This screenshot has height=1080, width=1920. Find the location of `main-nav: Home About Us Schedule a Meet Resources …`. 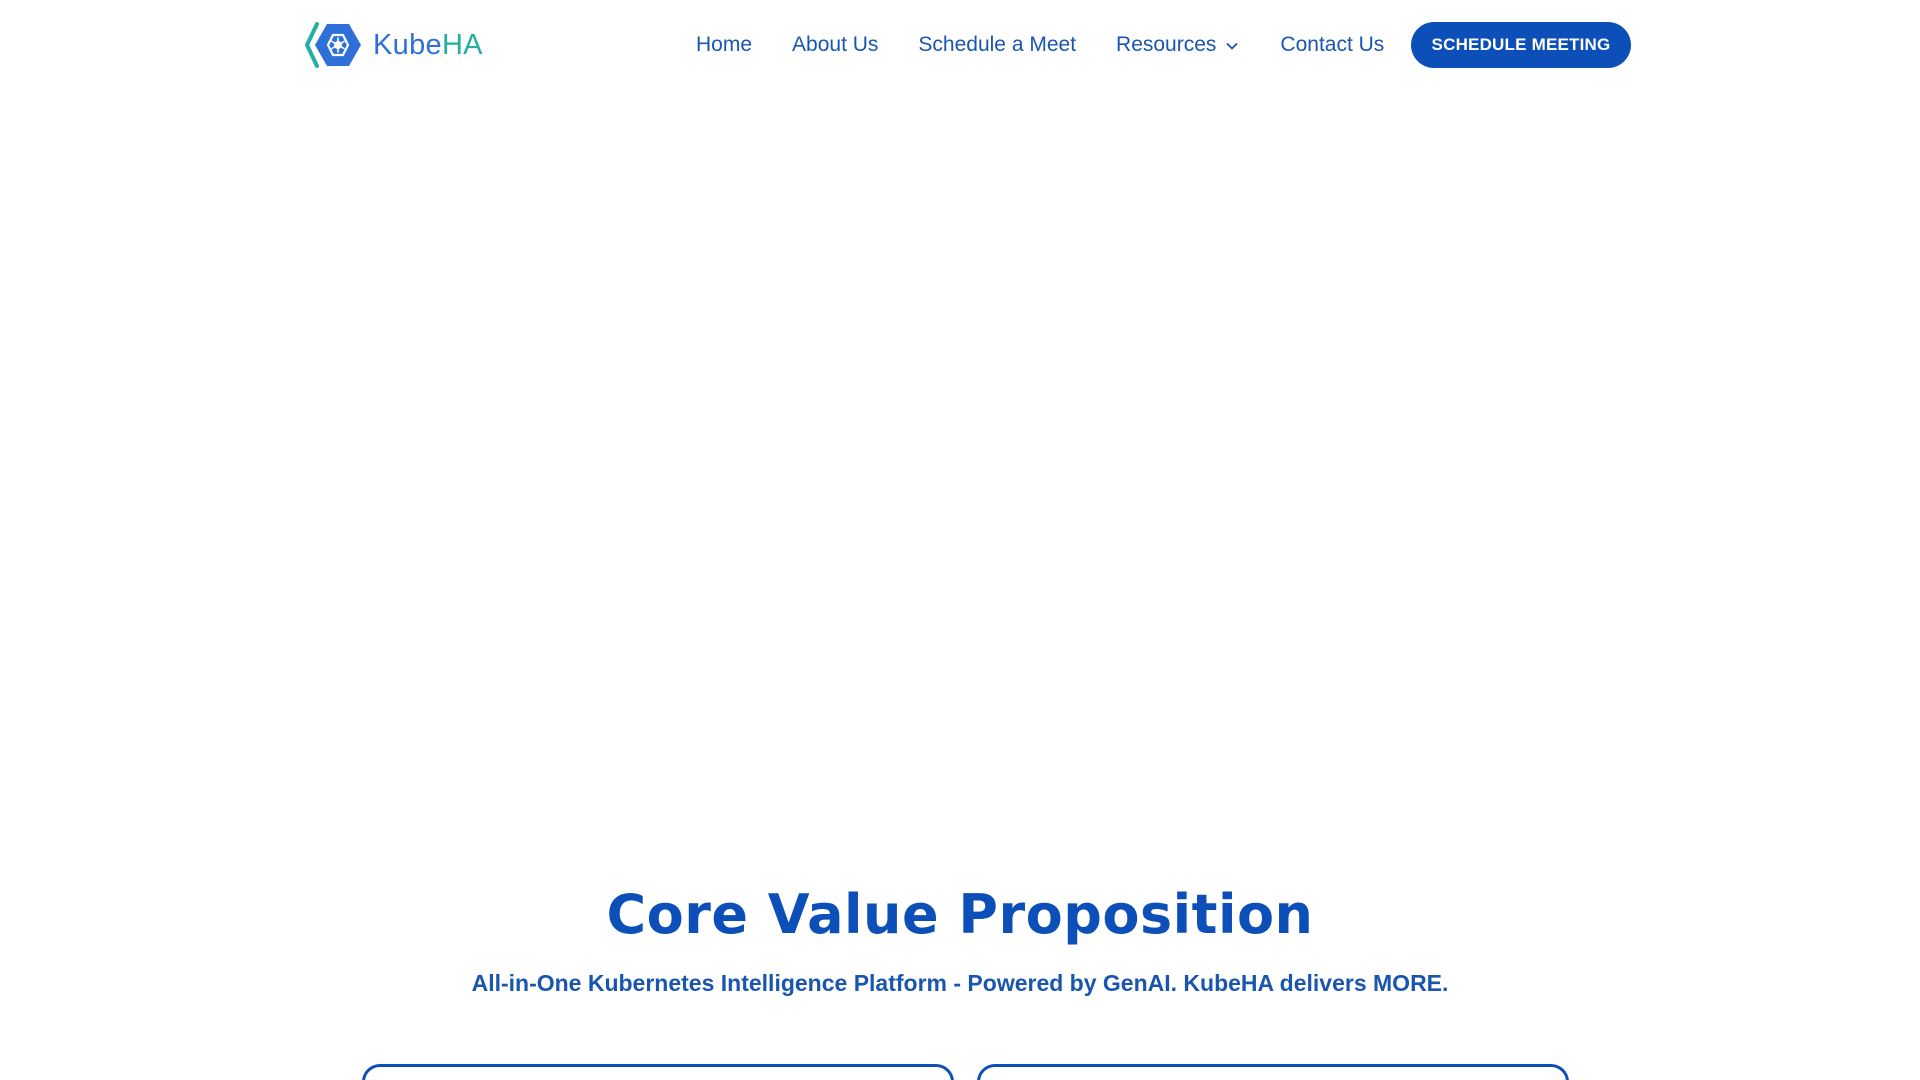

main-nav: Home About Us Schedule a Meet Resources … is located at coordinates (1040, 45).